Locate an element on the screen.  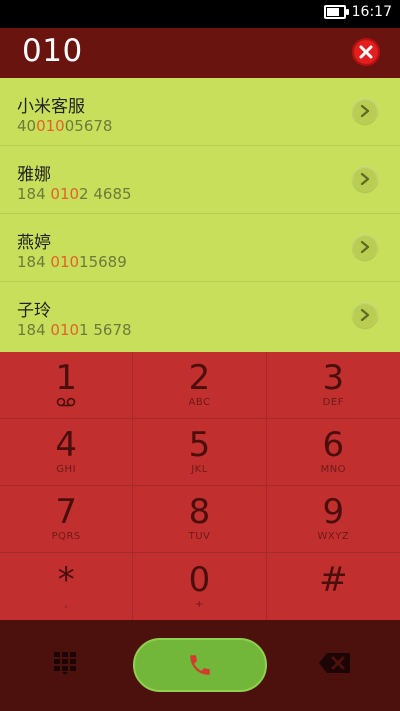
key-digit: 0 is located at coordinates (199, 579).